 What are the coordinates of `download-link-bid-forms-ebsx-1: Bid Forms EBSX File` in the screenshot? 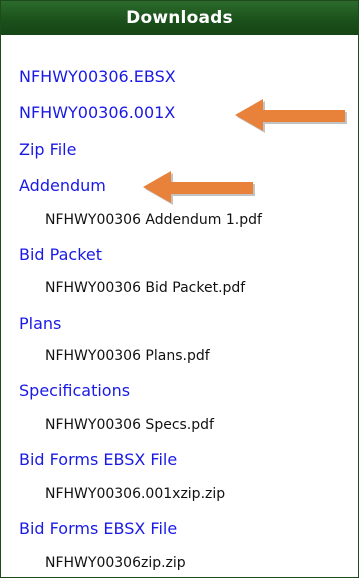 It's located at (98, 460).